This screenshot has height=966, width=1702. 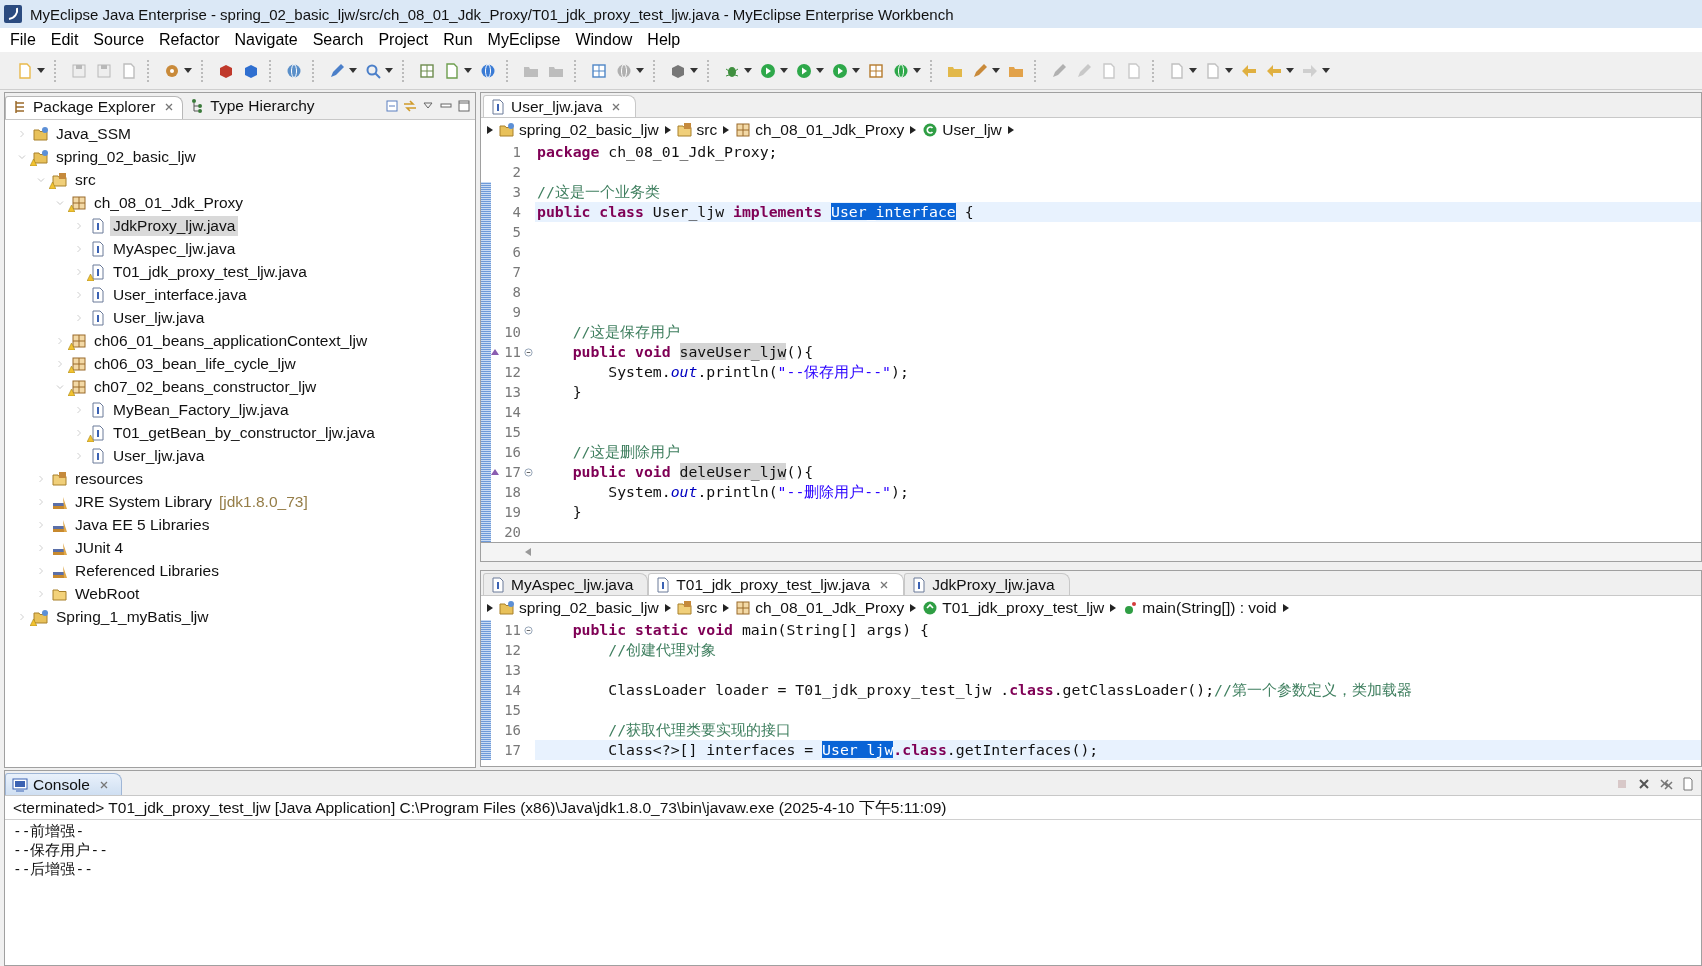 I want to click on tree-item: spring_02_basic_ljw, so click(x=126, y=156).